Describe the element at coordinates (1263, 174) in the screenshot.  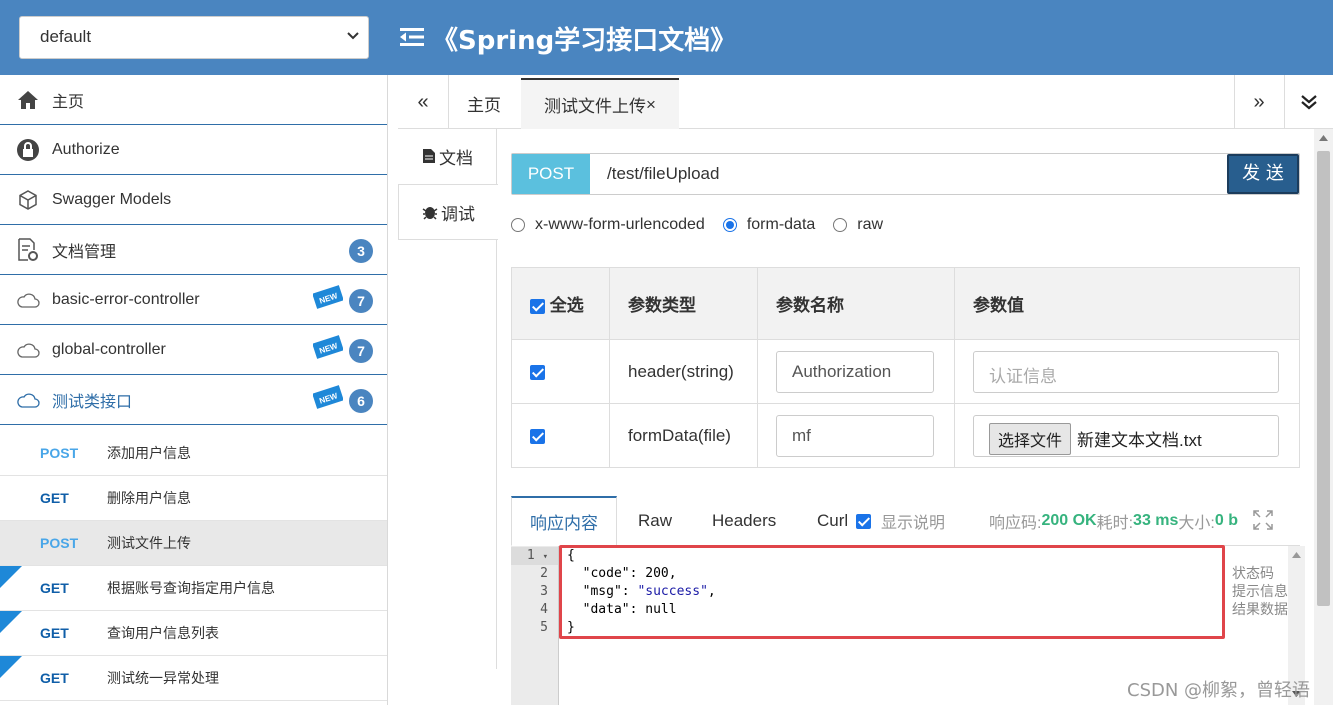
I see `send-button: 发 送` at that location.